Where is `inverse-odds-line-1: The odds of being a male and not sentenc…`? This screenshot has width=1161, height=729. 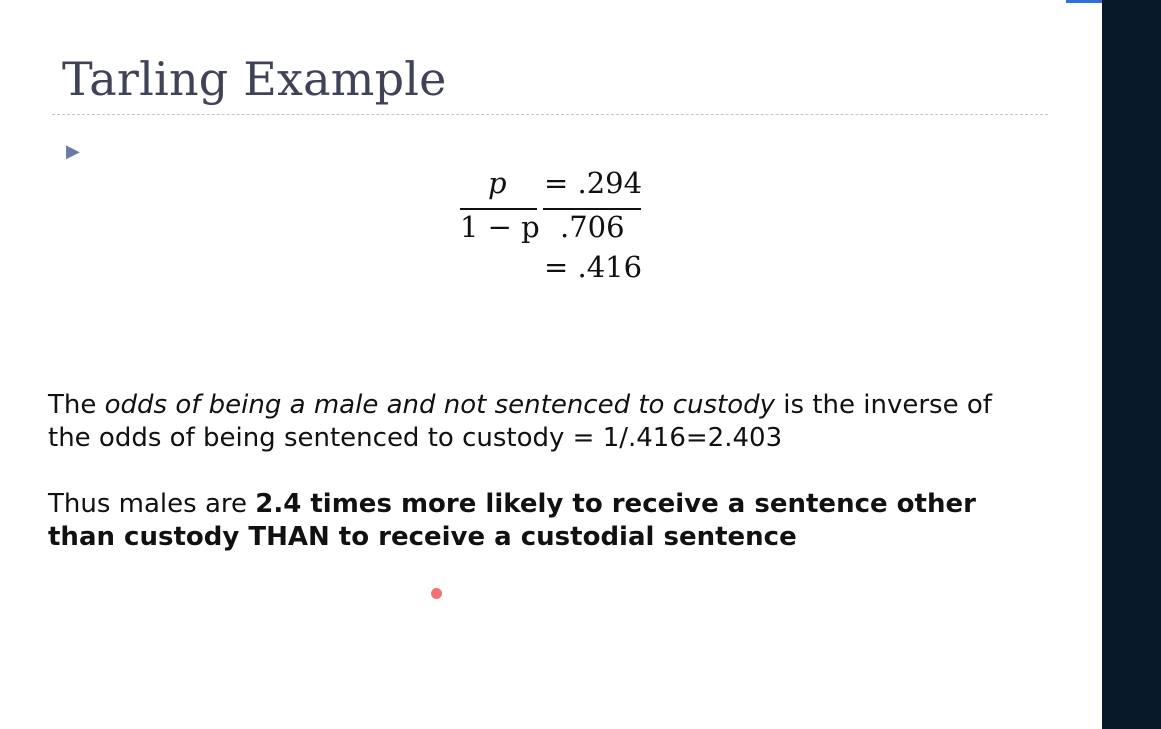
inverse-odds-line-1: The odds of being a male and not sentenc… is located at coordinates (520, 405).